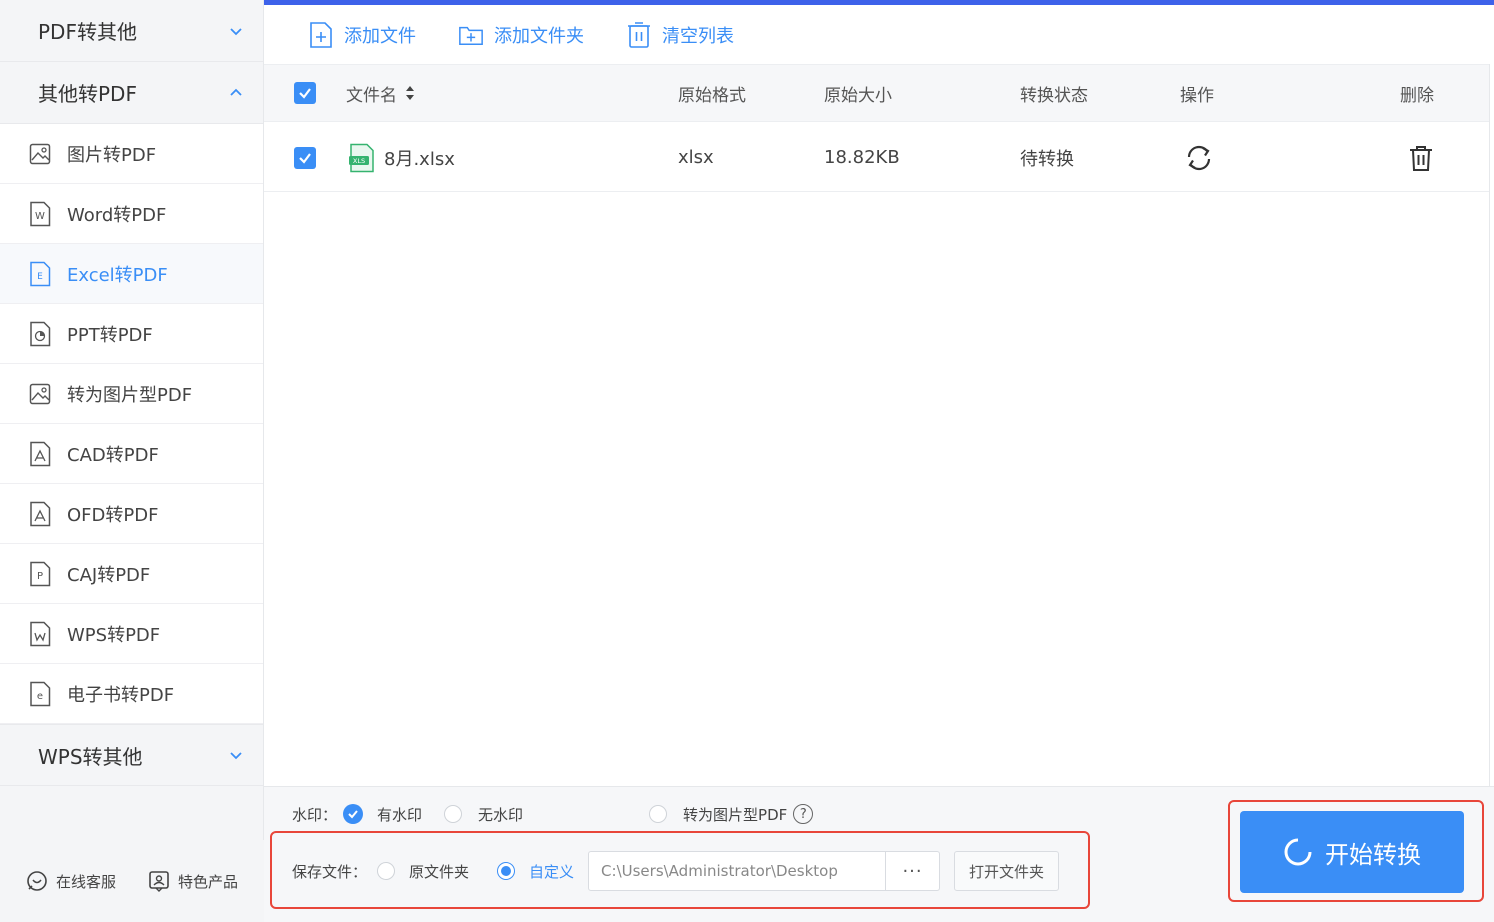 Image resolution: width=1494 pixels, height=922 pixels. What do you see at coordinates (1197, 95) in the screenshot?
I see `header-action: 操作` at bounding box center [1197, 95].